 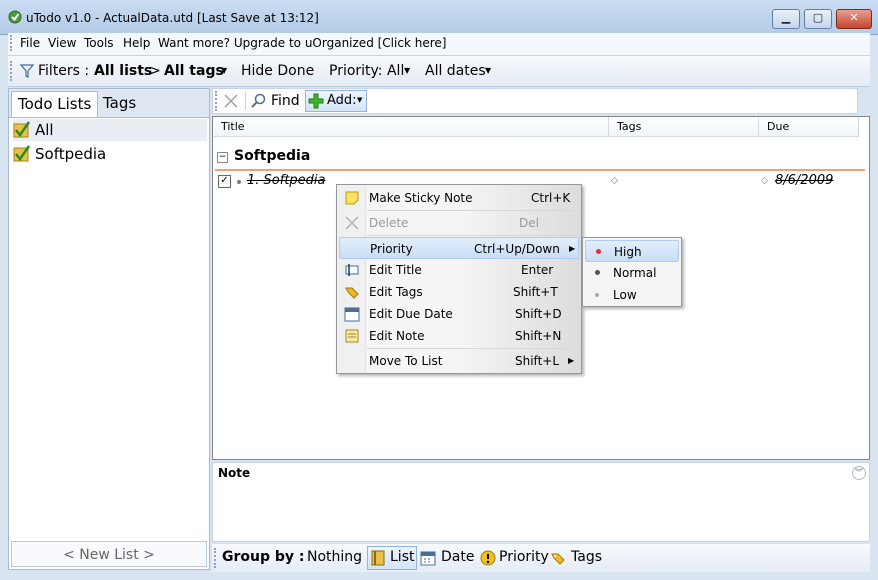 What do you see at coordinates (804, 181) in the screenshot?
I see `task-due: 8/6/2009` at bounding box center [804, 181].